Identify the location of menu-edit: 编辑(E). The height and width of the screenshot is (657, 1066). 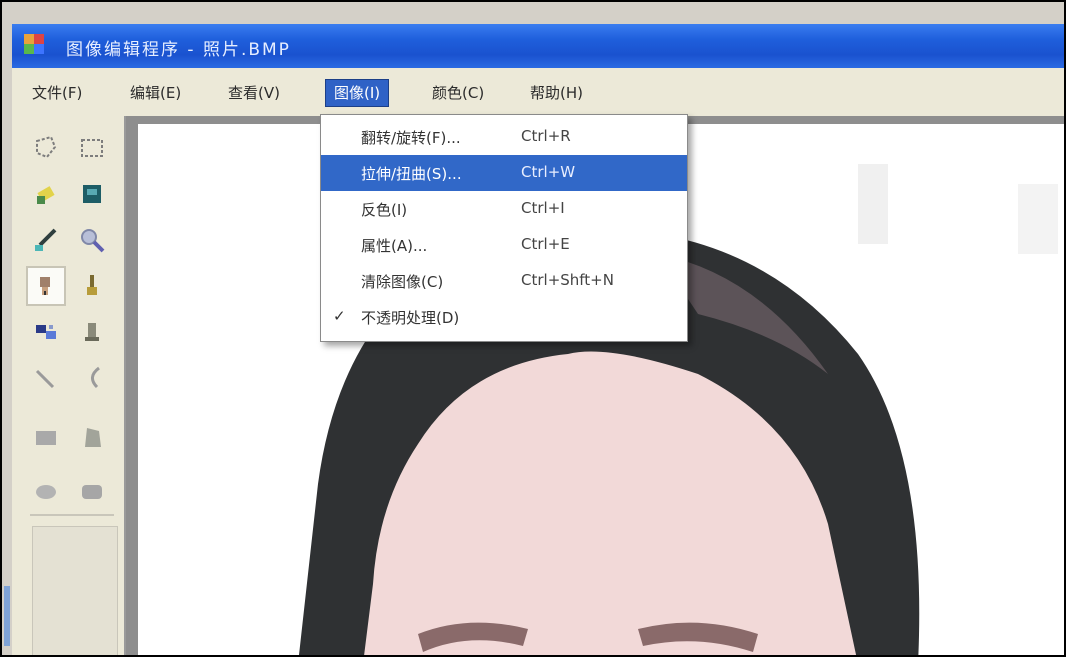
(155, 93).